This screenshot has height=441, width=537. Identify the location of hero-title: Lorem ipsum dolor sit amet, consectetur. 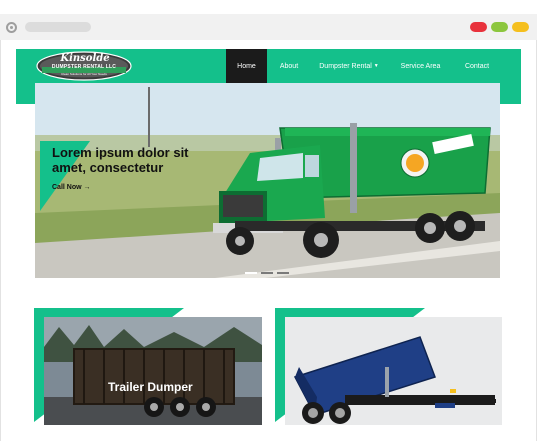
(120, 160).